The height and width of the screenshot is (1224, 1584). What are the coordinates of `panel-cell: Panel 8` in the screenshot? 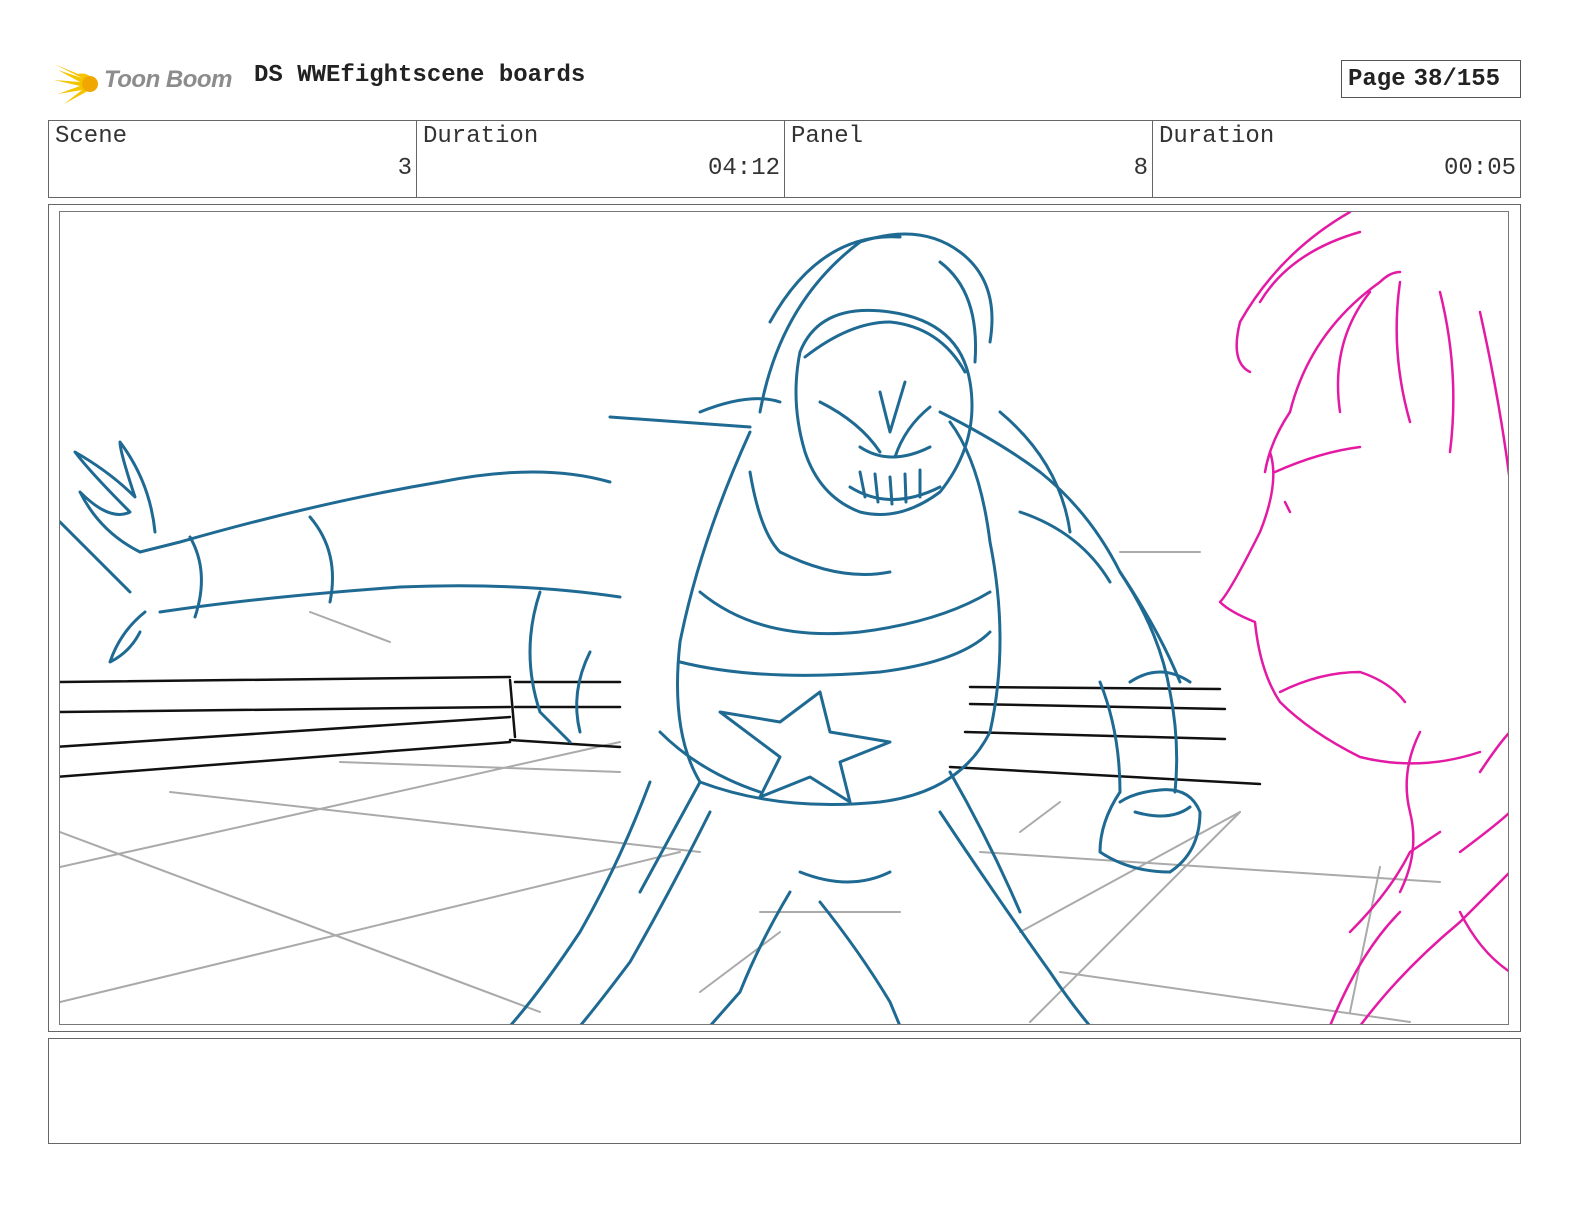 It's located at (969, 159).